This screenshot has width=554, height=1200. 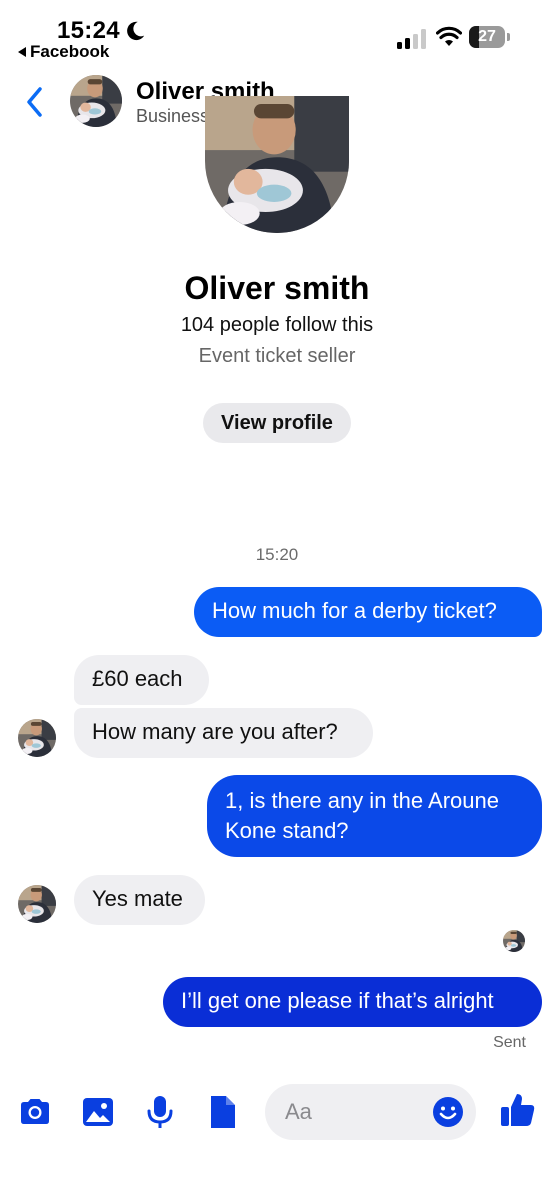 I want to click on read-receipt-avatar, so click(x=514, y=941).